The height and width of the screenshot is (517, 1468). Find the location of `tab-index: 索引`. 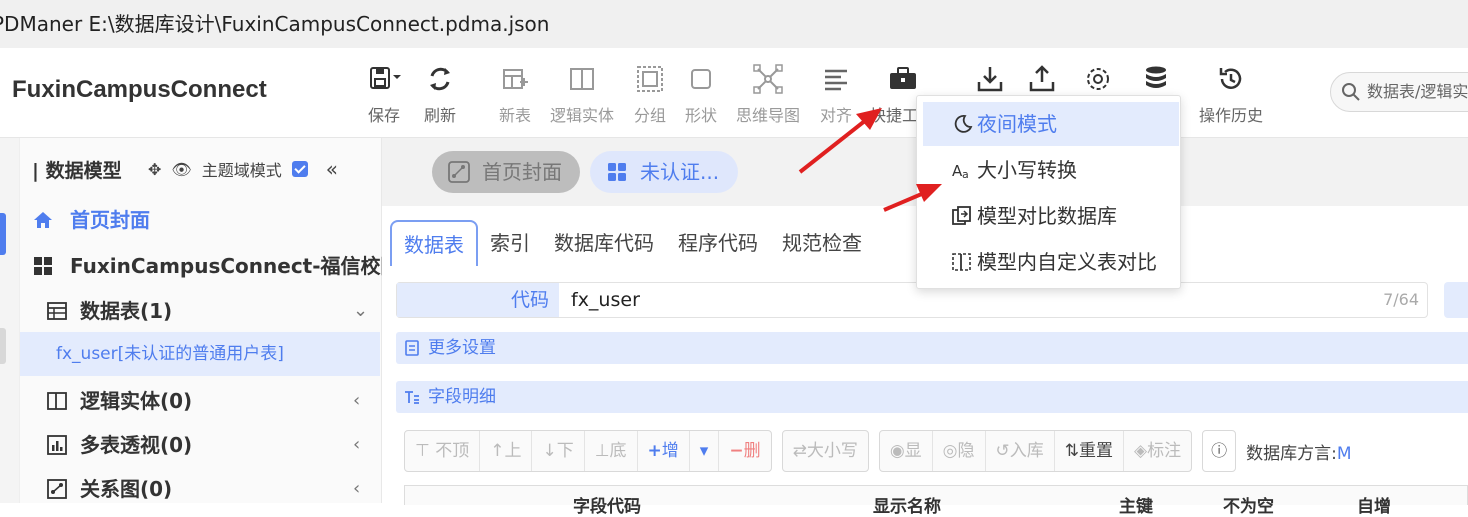

tab-index: 索引 is located at coordinates (510, 243).